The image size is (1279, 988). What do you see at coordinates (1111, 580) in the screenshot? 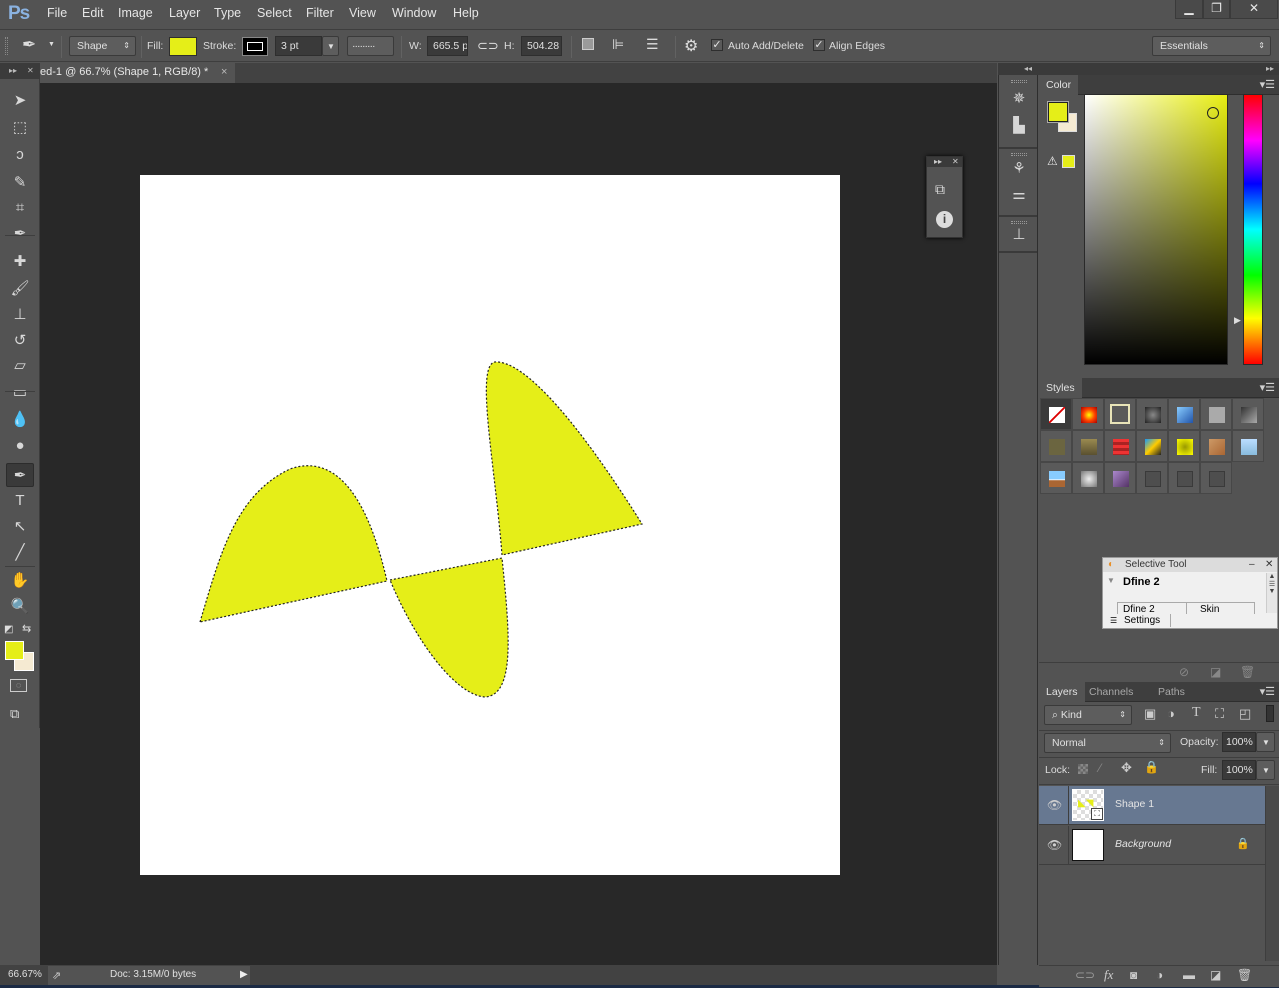
I see `collapse-triangle-icon: ▼` at bounding box center [1111, 580].